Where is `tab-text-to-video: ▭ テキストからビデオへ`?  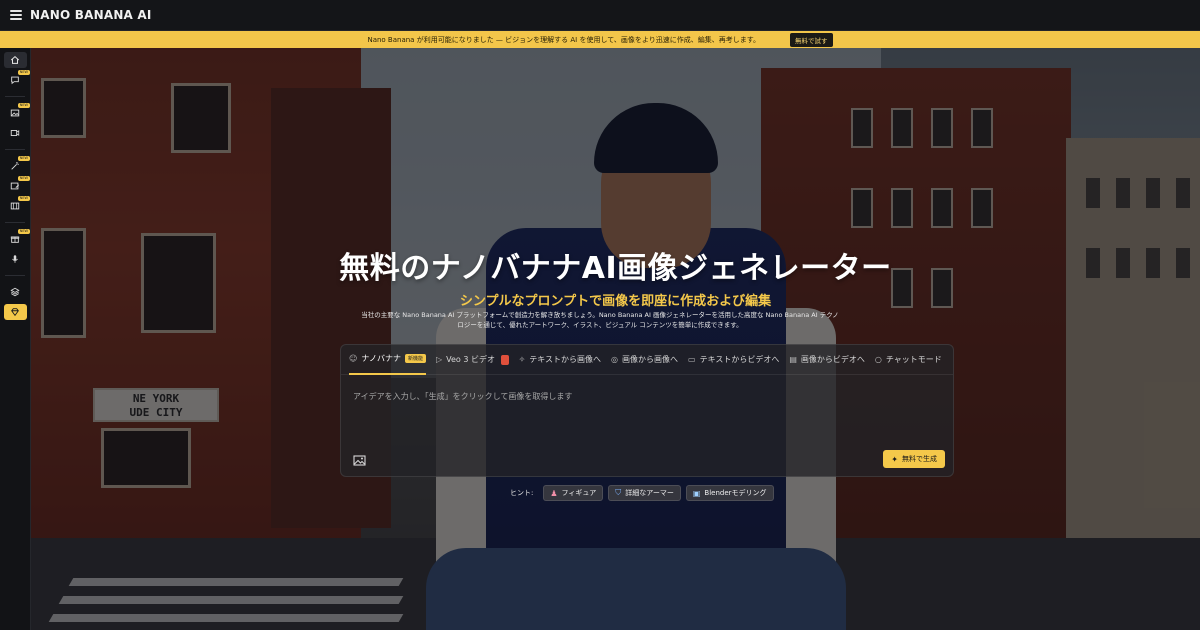 tab-text-to-video: ▭ テキストからビデオへ is located at coordinates (733, 360).